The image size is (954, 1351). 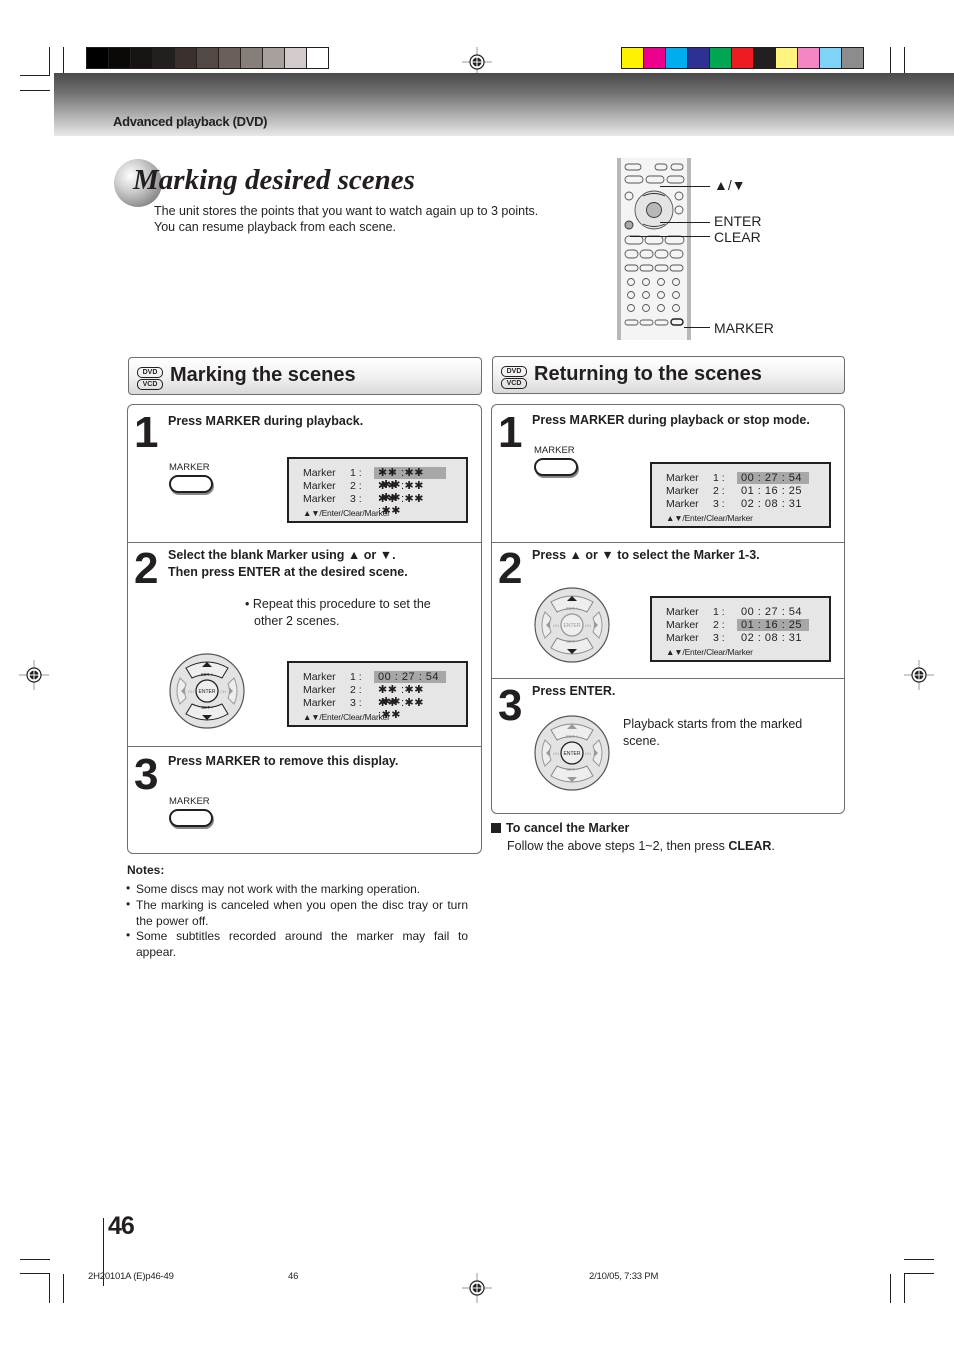 I want to click on footer-timestamp: 2/10/05, 7:33 PM, so click(x=624, y=1276).